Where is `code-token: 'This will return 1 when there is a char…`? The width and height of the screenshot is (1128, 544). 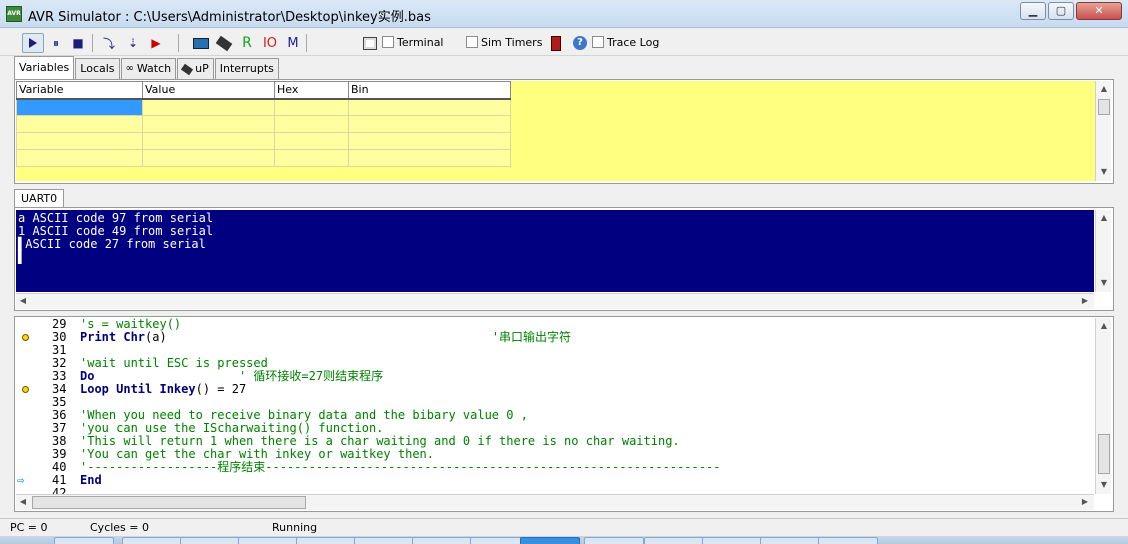
code-token: 'This will return 1 when there is a char… is located at coordinates (380, 441).